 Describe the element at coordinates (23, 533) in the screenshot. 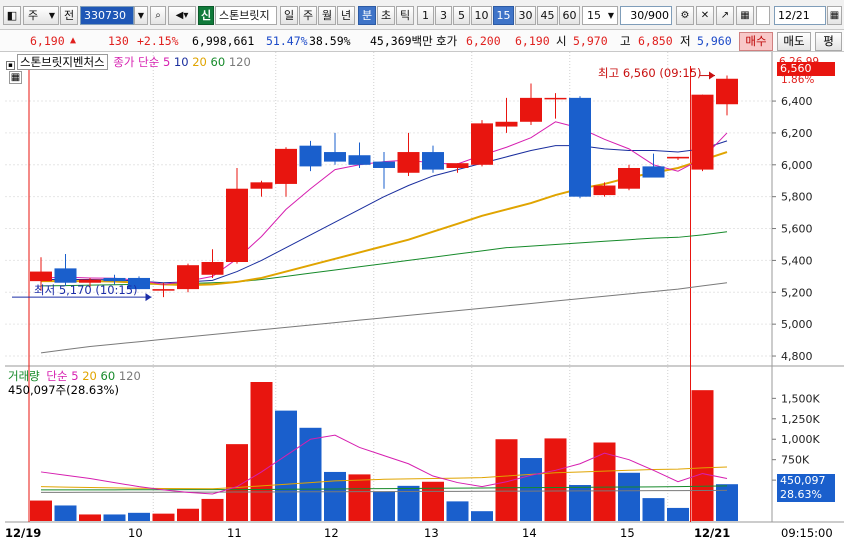

I see `x-label-12-19: 12/19` at that location.